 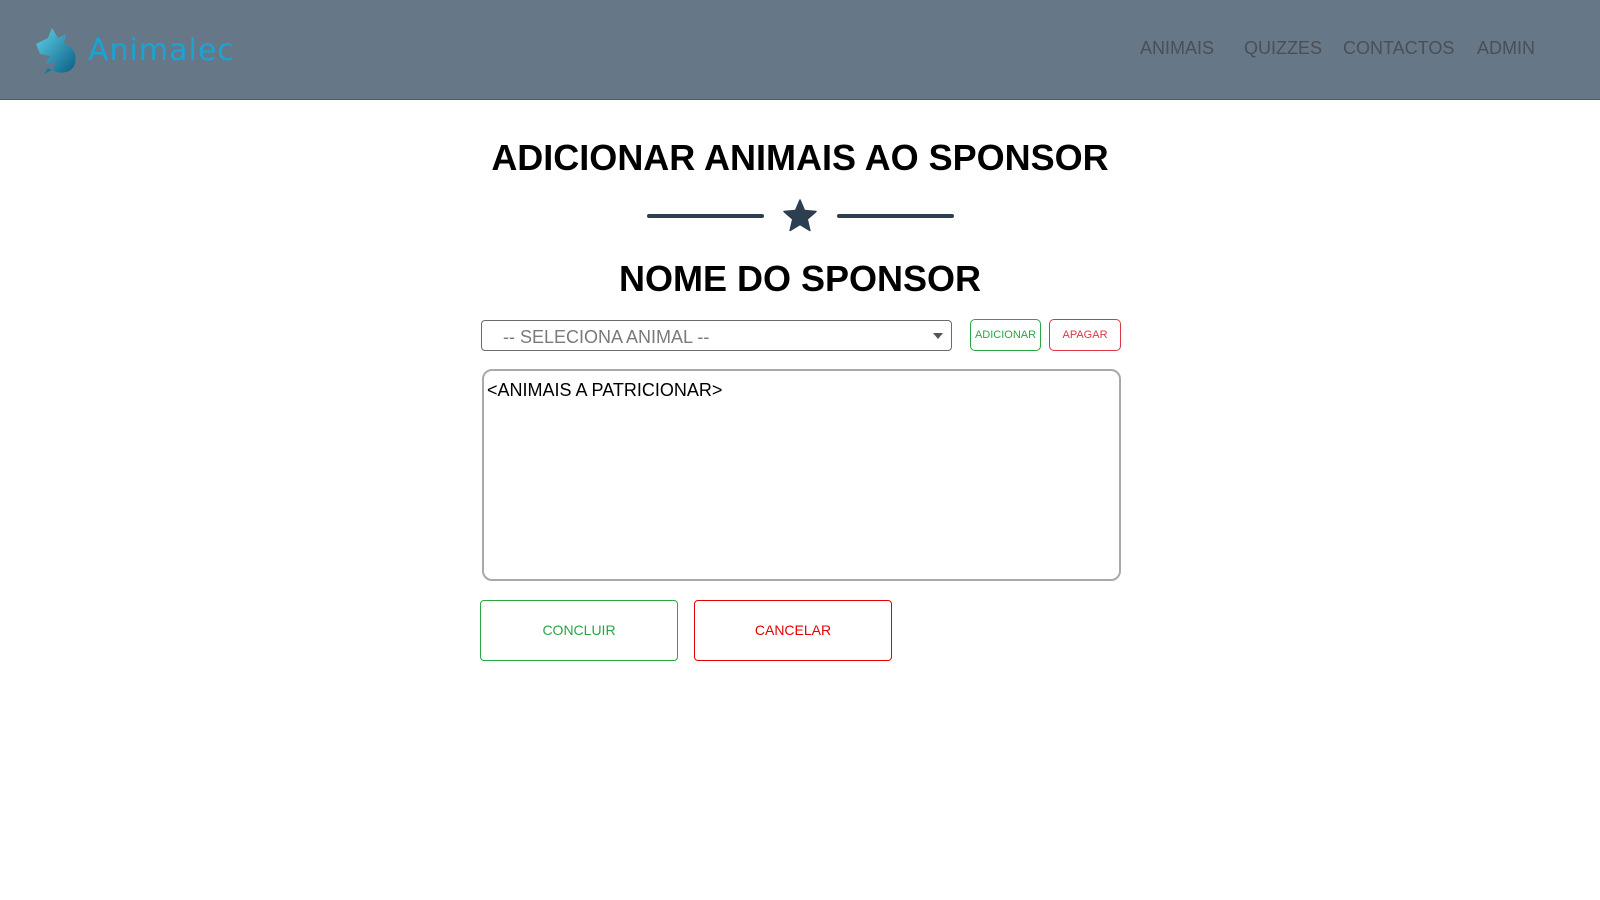 What do you see at coordinates (800, 157) in the screenshot?
I see `page-title: ADICIONAR ANIMAIS AO SPONSOR` at bounding box center [800, 157].